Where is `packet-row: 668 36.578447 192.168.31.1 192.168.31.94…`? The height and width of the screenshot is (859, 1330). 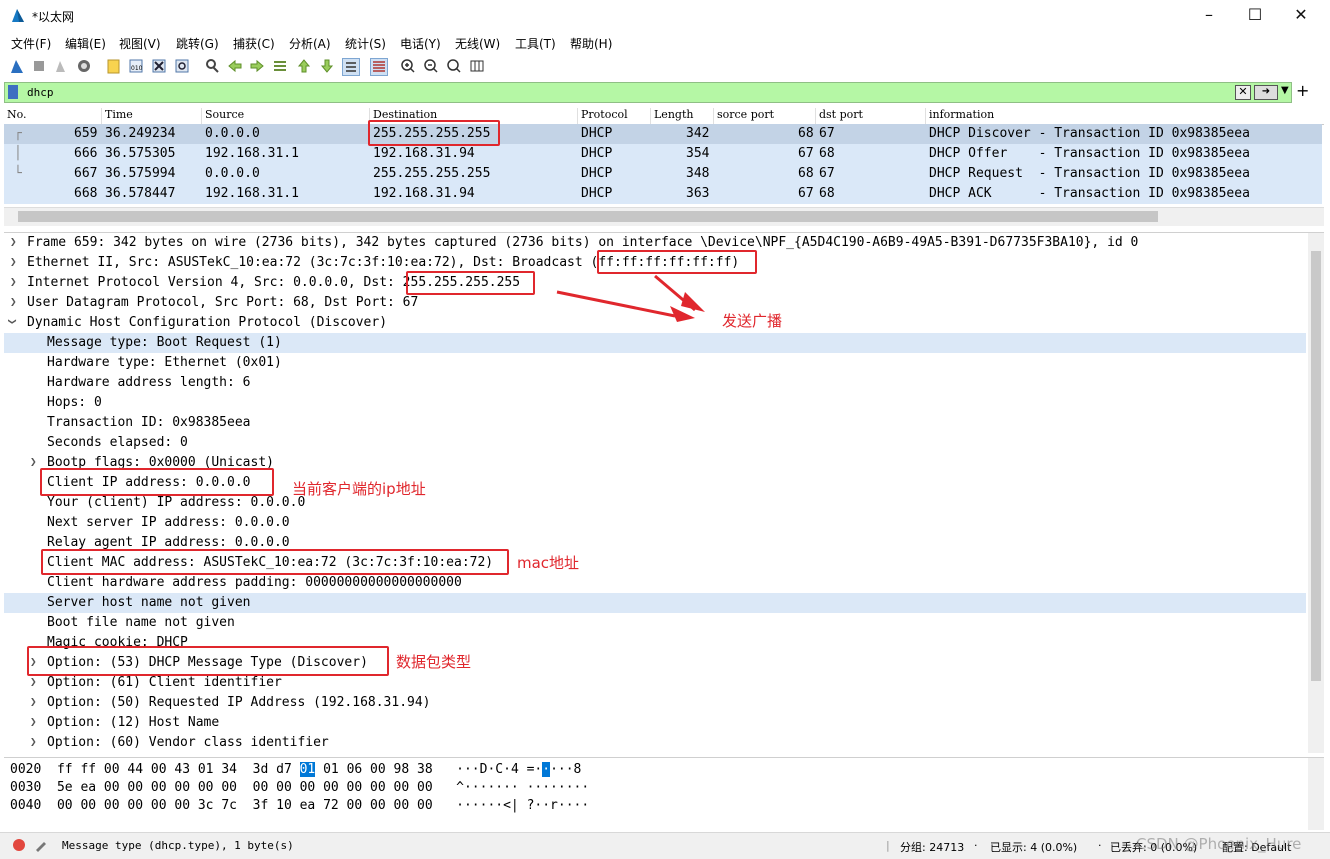 packet-row: 668 36.578447 192.168.31.1 192.168.31.94… is located at coordinates (663, 194).